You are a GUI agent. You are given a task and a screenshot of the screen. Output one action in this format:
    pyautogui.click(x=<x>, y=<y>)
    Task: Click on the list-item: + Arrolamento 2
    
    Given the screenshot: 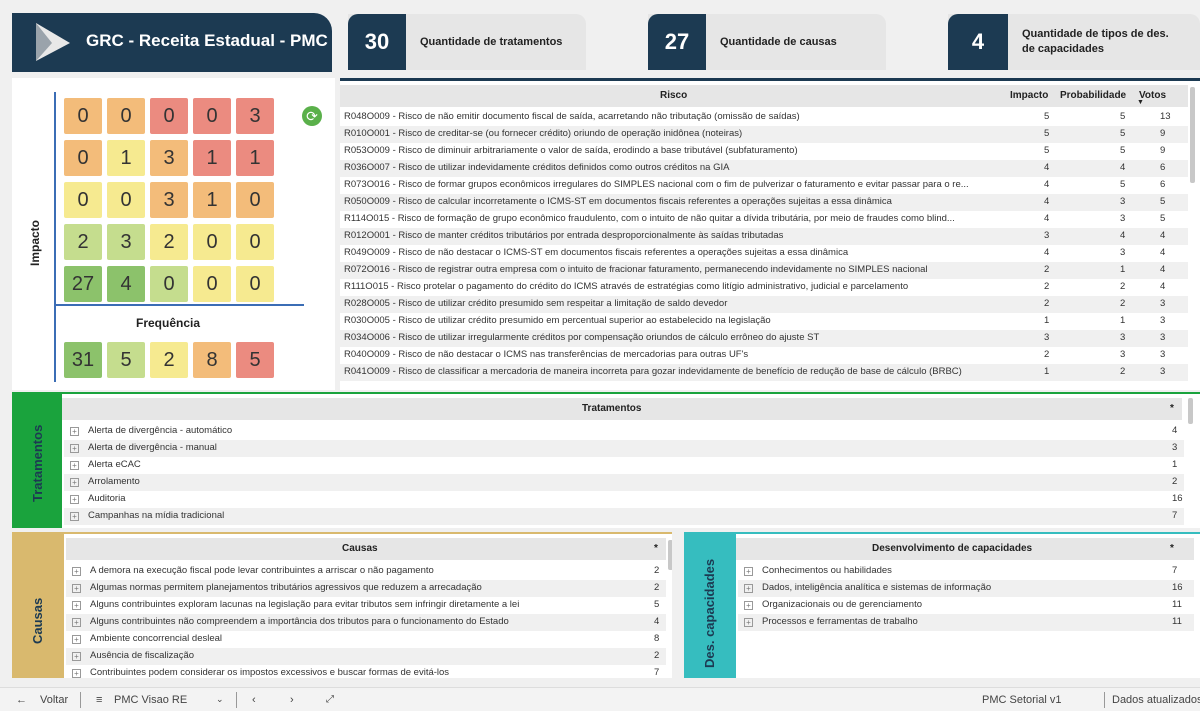 What is the action you would take?
    pyautogui.click(x=624, y=482)
    